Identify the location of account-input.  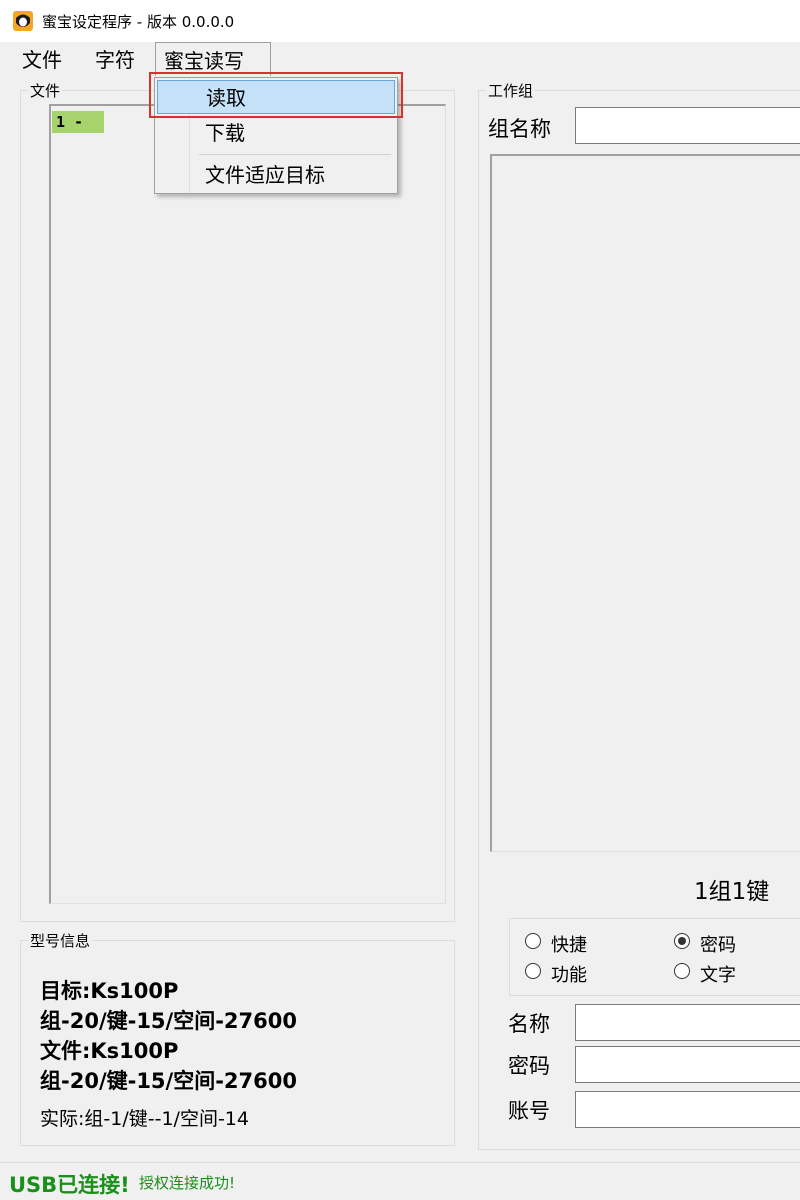
(687, 1109).